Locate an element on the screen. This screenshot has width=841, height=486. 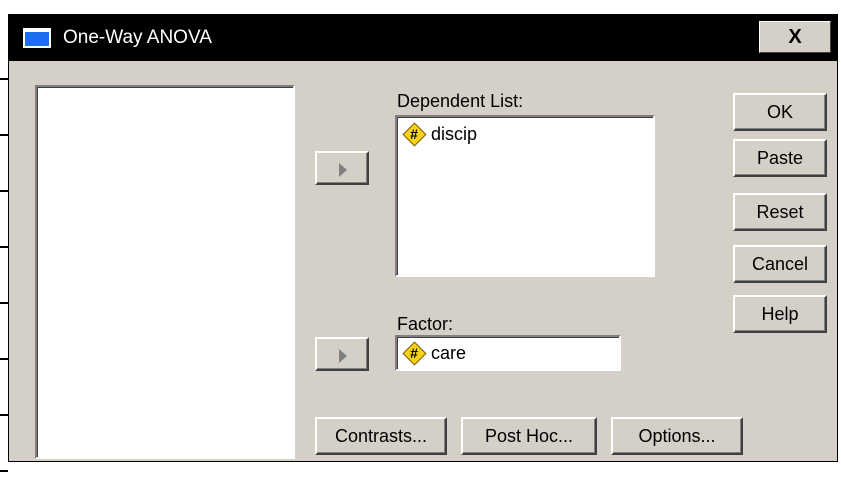
factor-item: # care is located at coordinates (434, 353).